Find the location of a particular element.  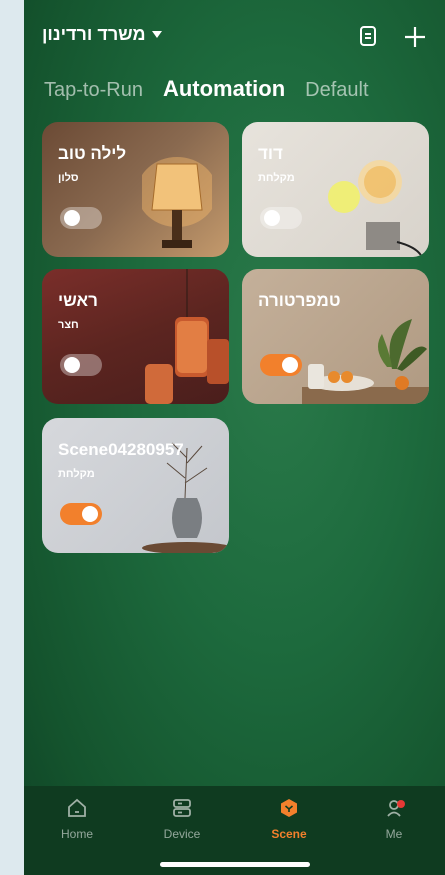

tab-tap-to-run: Tap-to-Run is located at coordinates (93, 90).